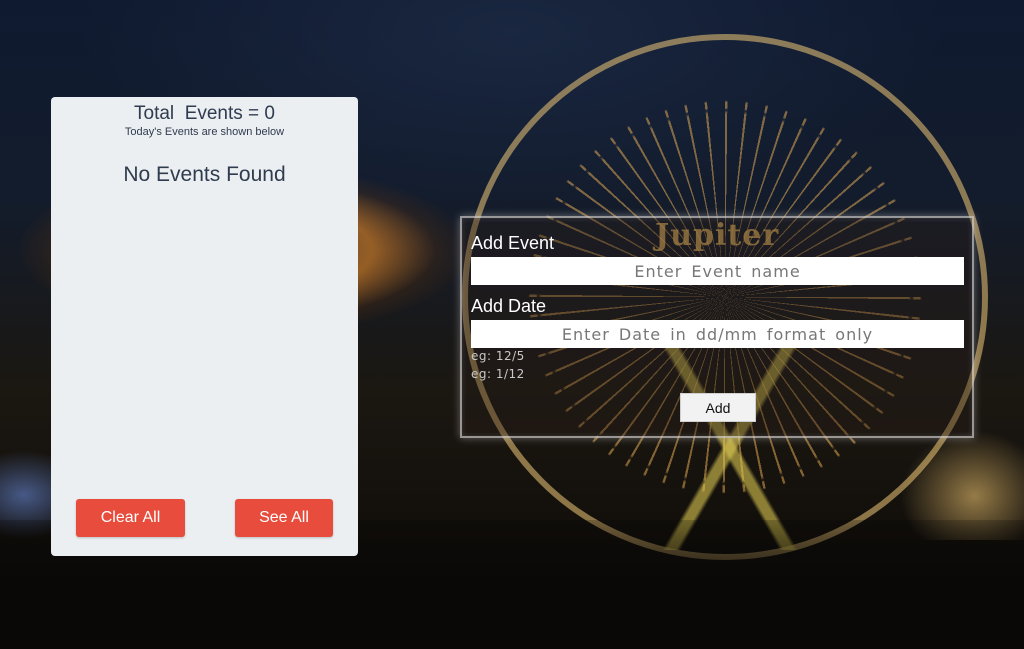  Describe the element at coordinates (718, 407) in the screenshot. I see `add-event-button: Add` at that location.